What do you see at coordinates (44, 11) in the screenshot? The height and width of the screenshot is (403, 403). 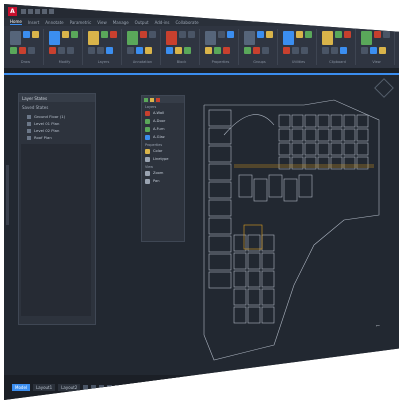 I see `undo-icon` at bounding box center [44, 11].